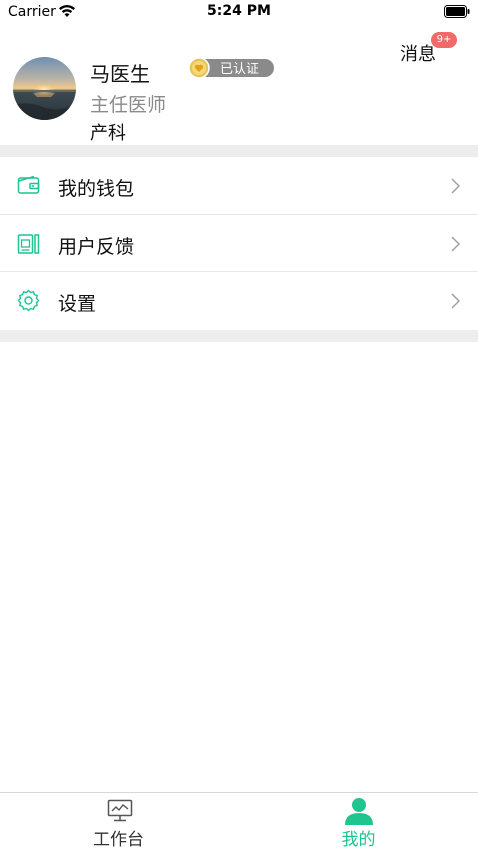 This screenshot has width=478, height=850. I want to click on tab-label: 我的, so click(358, 840).